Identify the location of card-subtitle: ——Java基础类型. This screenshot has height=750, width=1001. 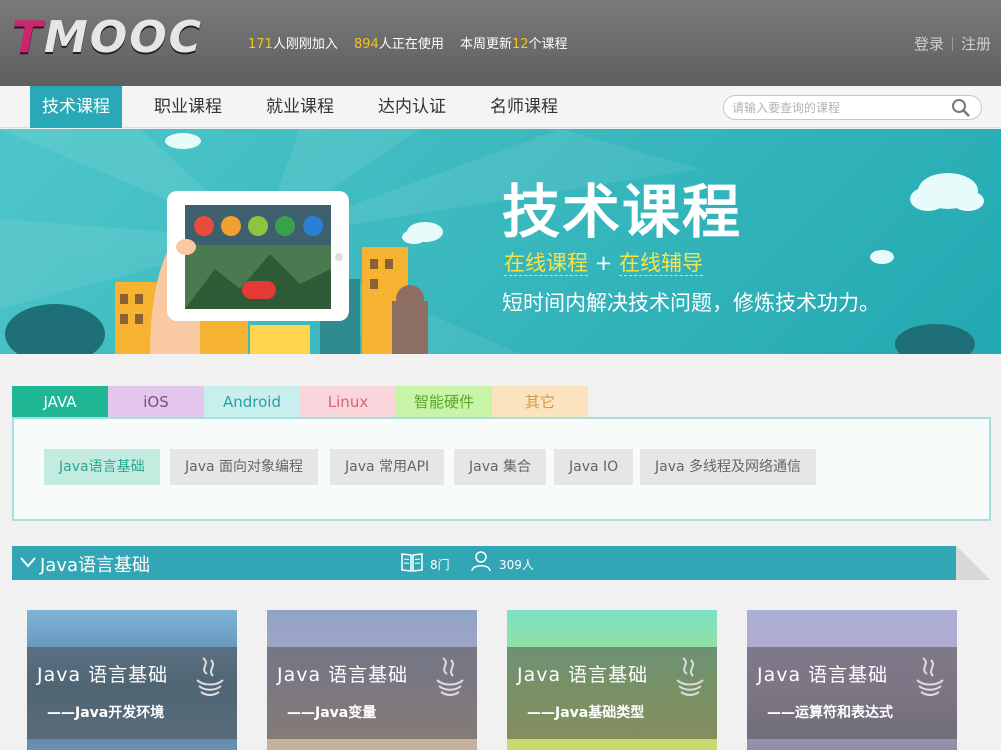
(586, 713).